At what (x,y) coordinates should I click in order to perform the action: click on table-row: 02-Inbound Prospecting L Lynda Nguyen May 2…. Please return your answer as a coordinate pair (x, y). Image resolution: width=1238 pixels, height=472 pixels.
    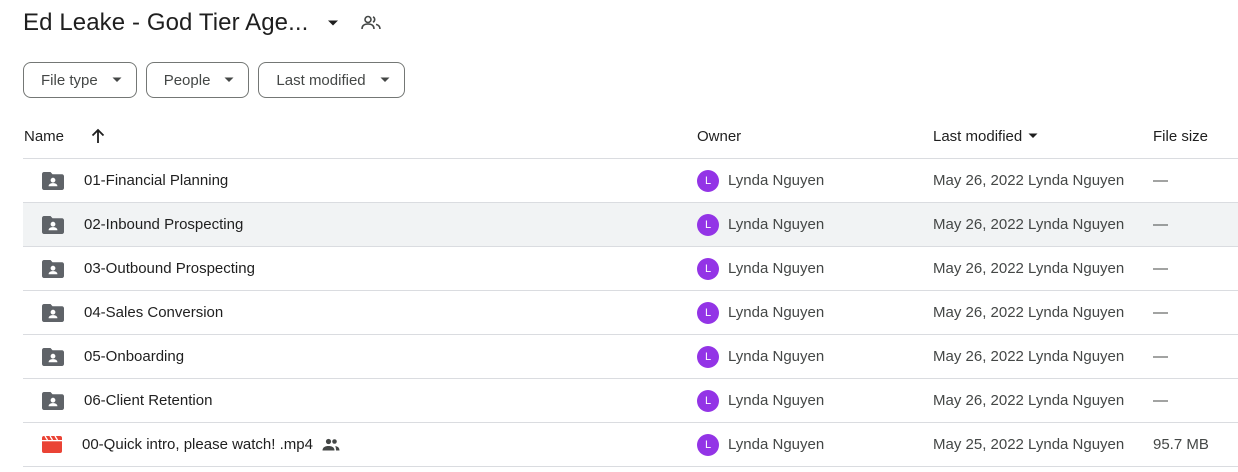
    Looking at the image, I should click on (630, 225).